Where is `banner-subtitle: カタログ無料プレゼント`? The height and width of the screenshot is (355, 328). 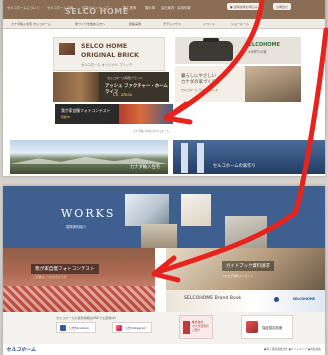 banner-subtitle: カタログ無料プレゼント is located at coordinates (237, 276).